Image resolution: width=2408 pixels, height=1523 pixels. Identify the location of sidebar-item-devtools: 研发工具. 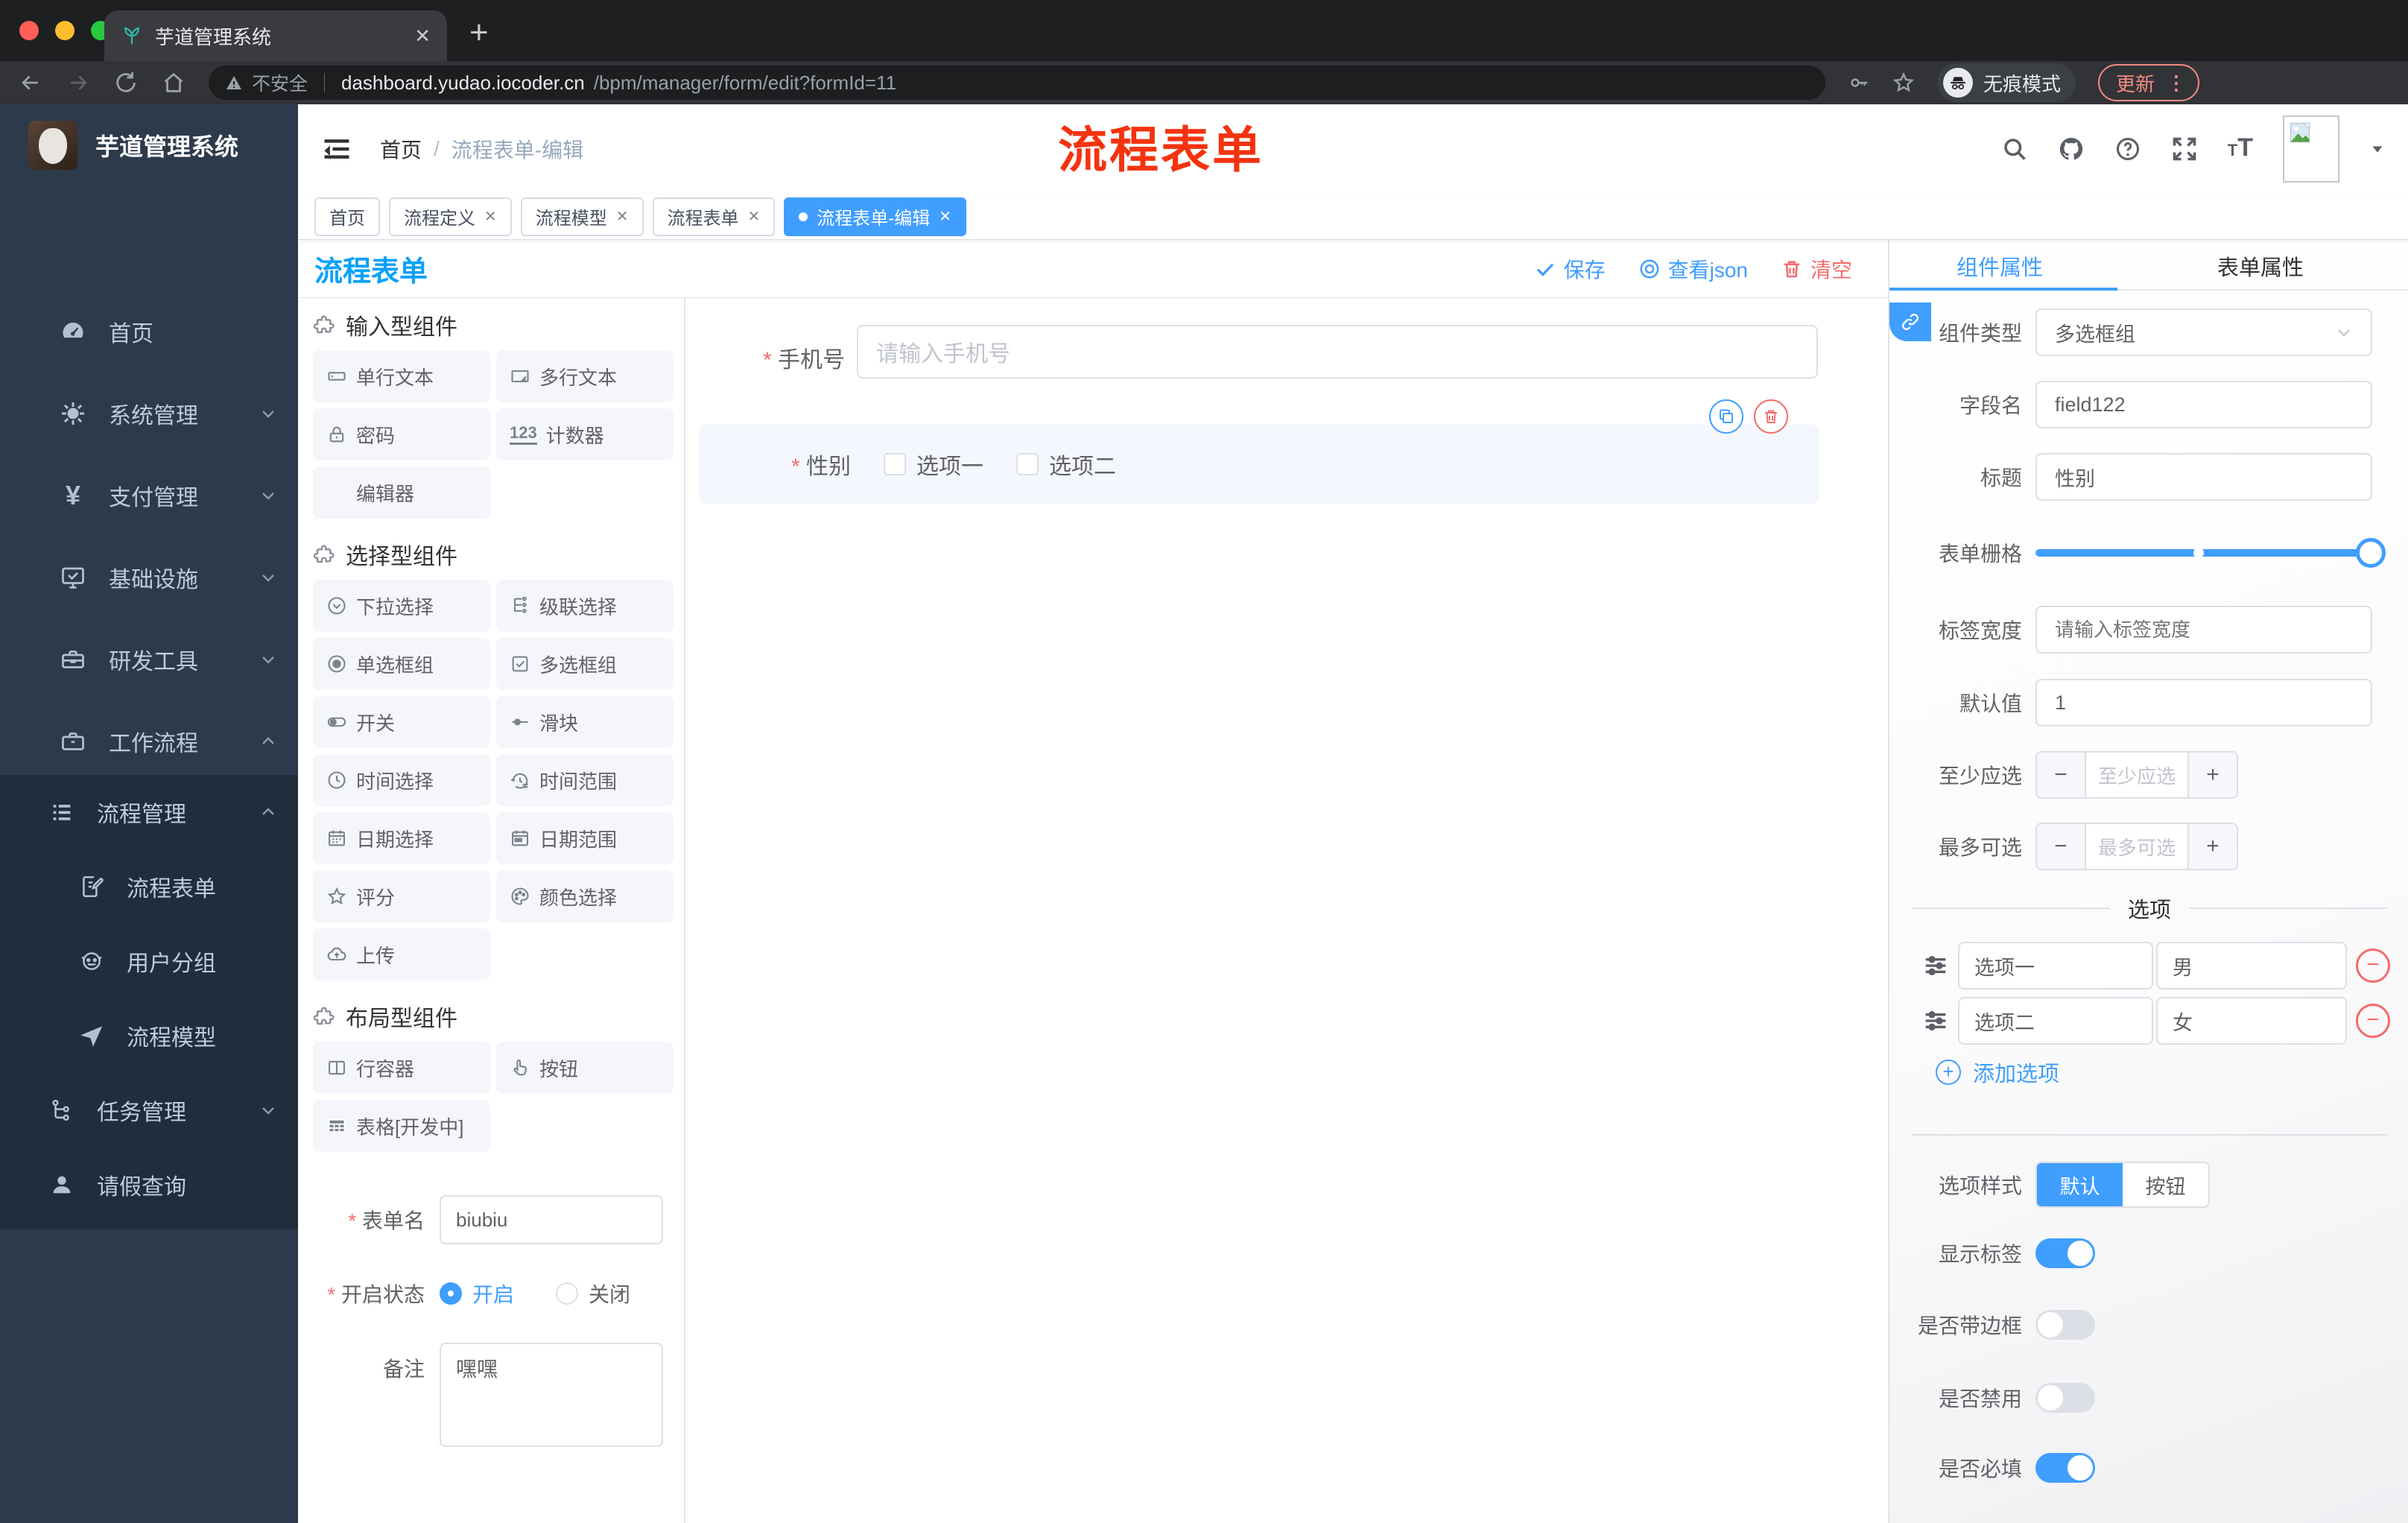
(149, 659).